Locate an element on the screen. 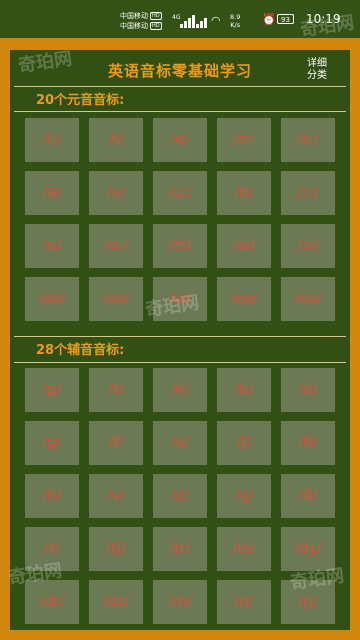  vowel-phonetic-button: /aʊ/ is located at coordinates (52, 299).